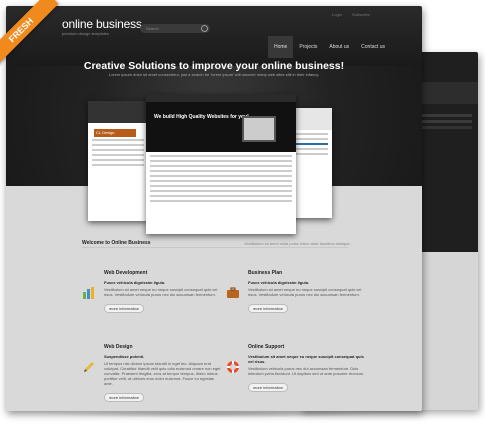 This screenshot has width=485, height=427. I want to click on divider, so click(215, 247).